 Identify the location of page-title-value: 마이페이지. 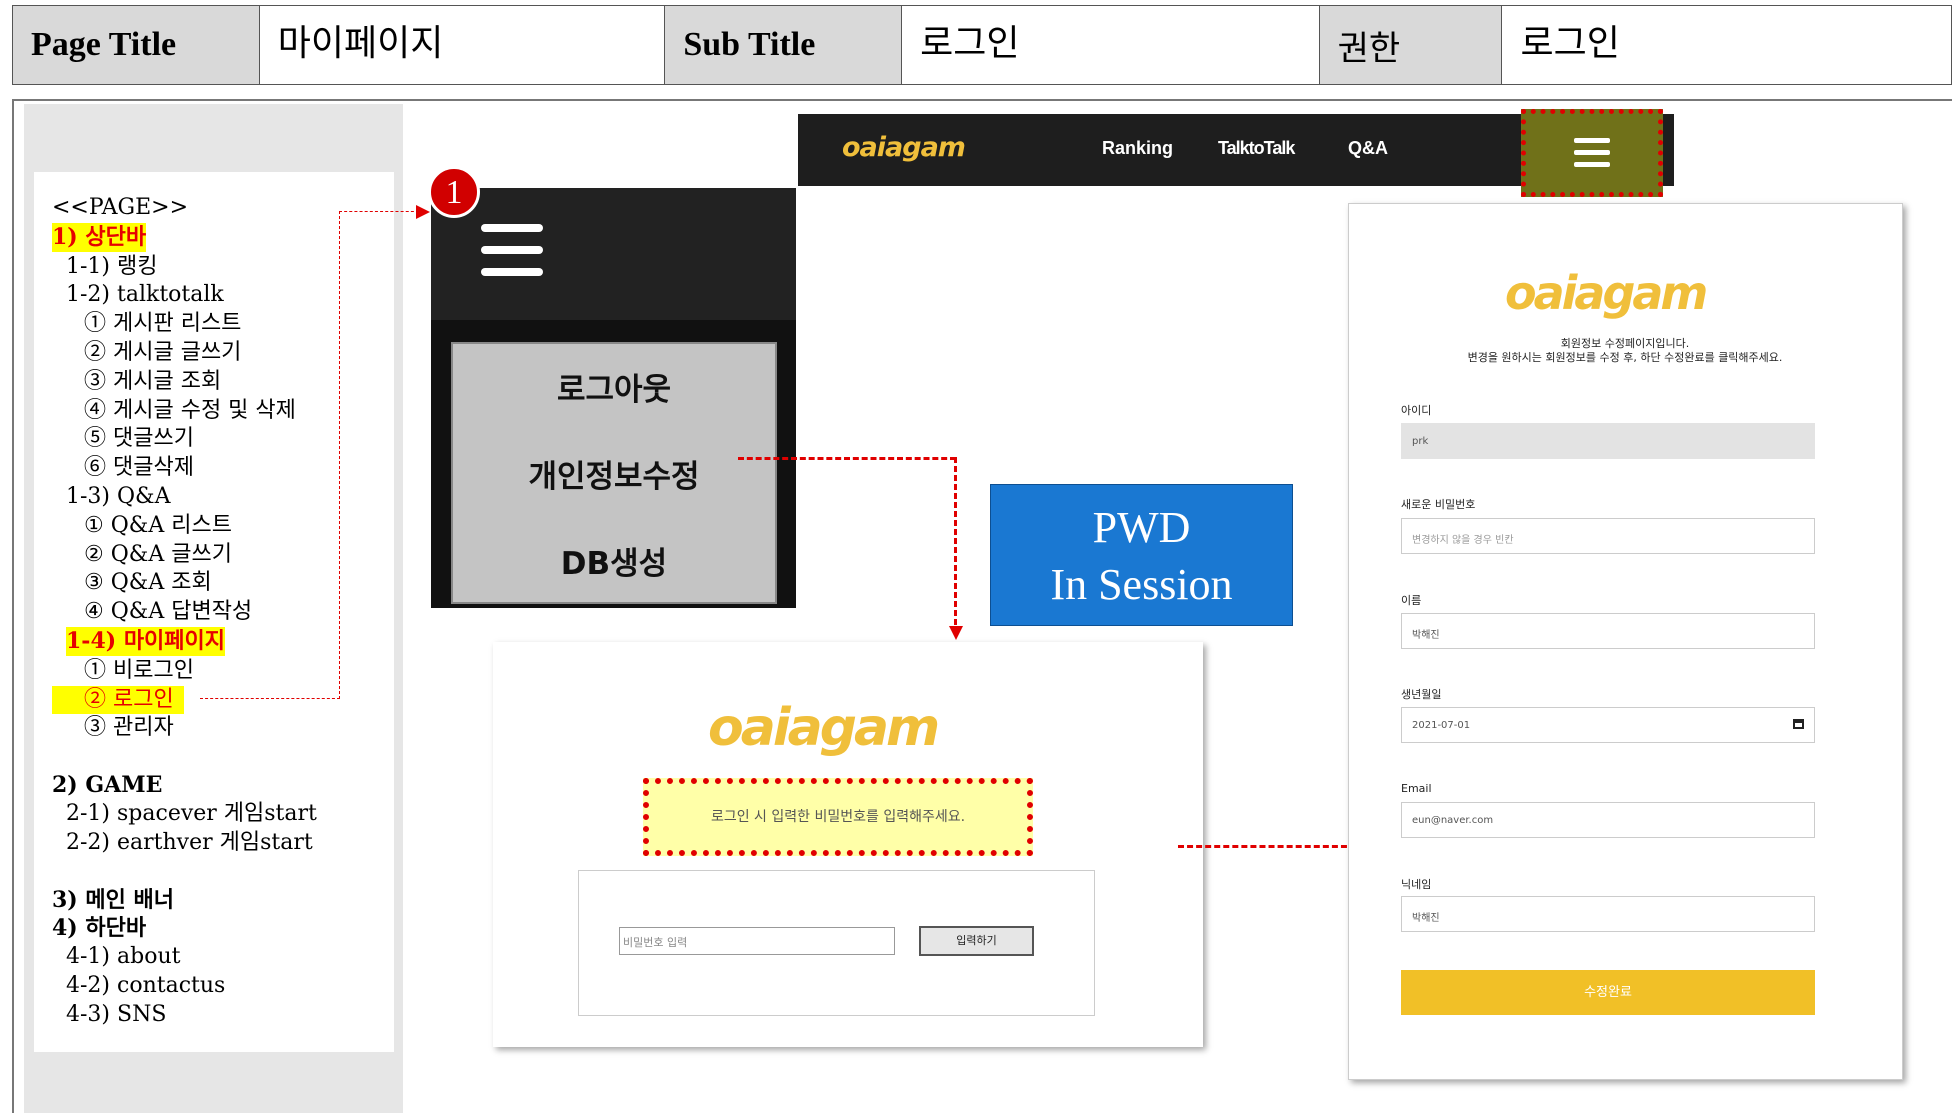
(462, 45).